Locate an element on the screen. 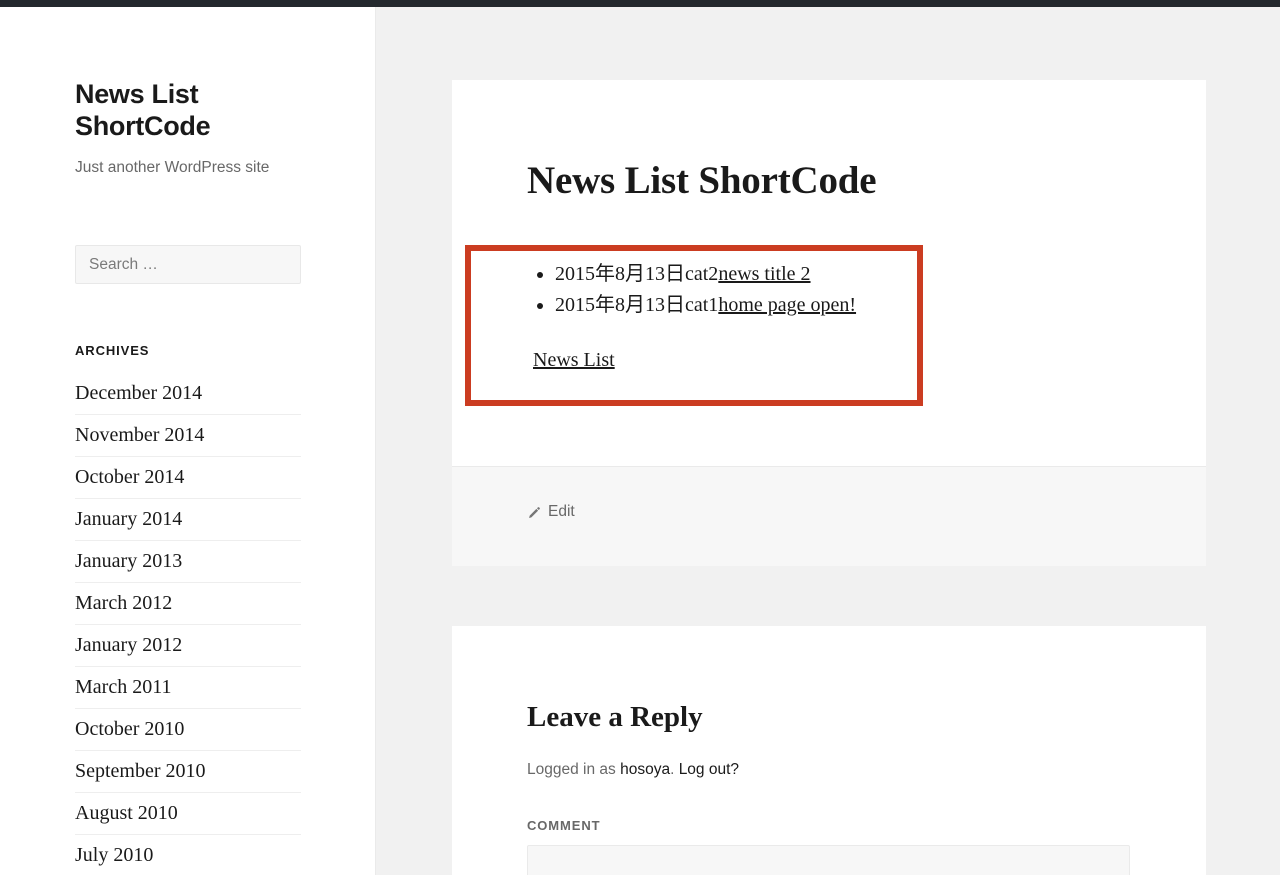 The height and width of the screenshot is (875, 1280). archive-link: March 2011 is located at coordinates (188, 687).